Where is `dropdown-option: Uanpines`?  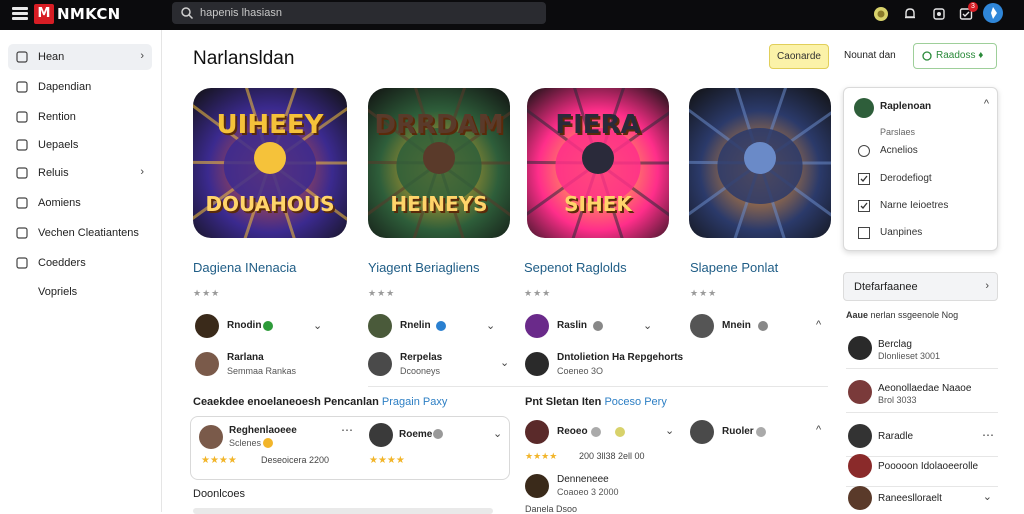
dropdown-option: Uanpines is located at coordinates (923, 233).